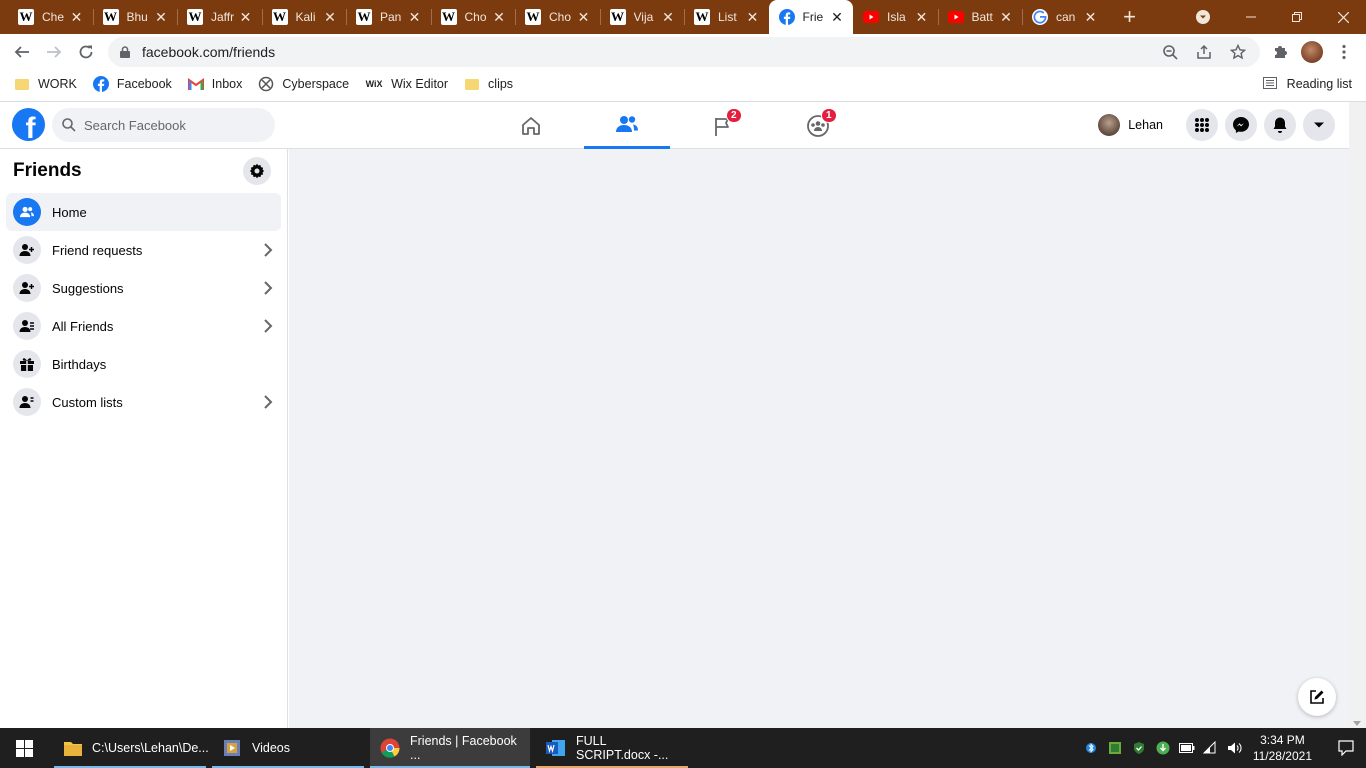 The width and height of the screenshot is (1366, 768). I want to click on browser-tab: W List ✕, so click(726, 17).